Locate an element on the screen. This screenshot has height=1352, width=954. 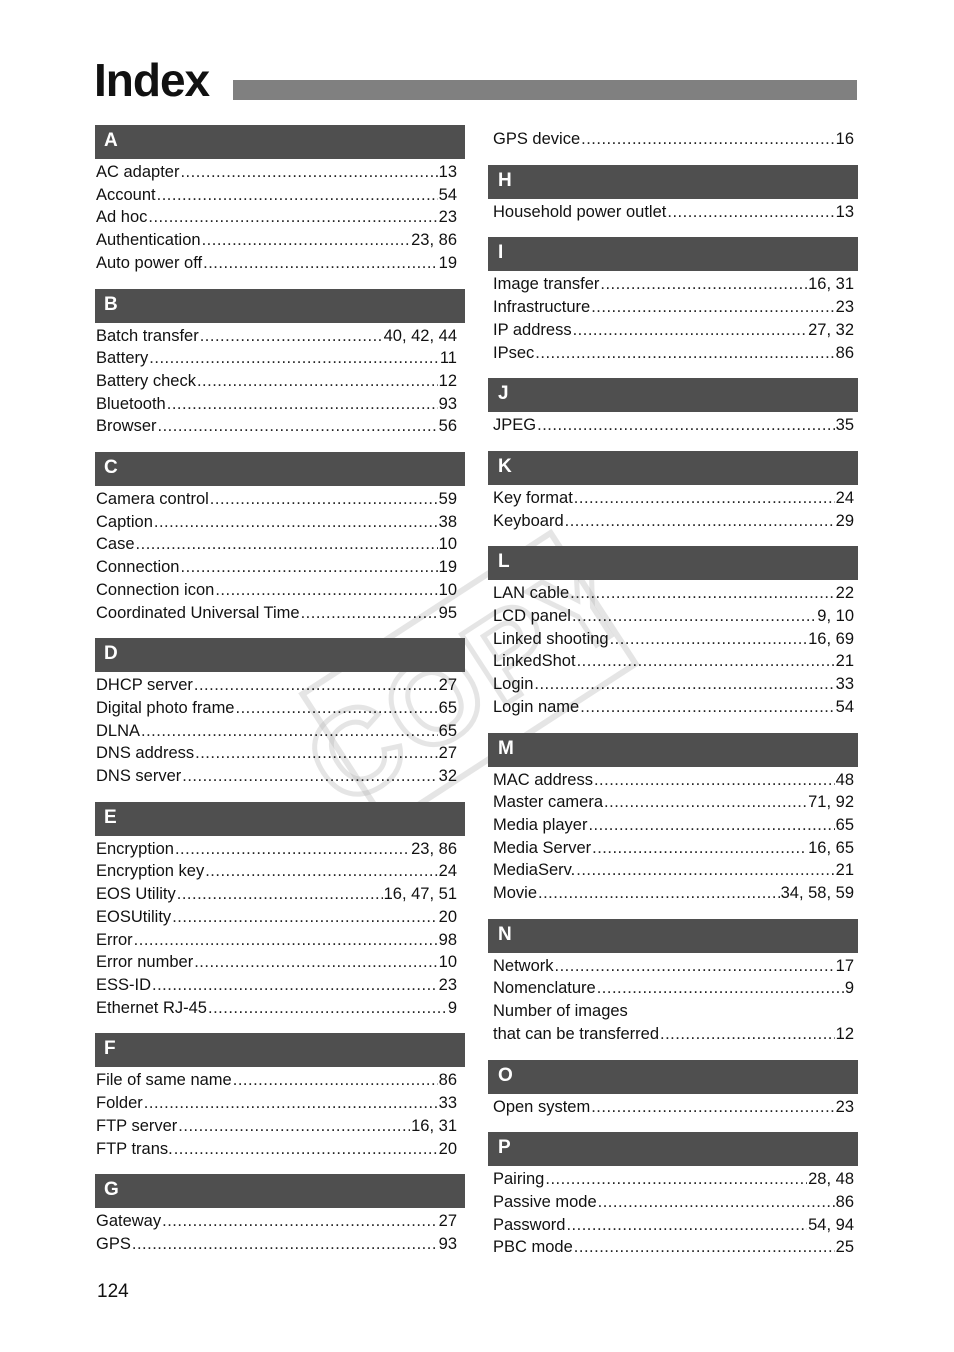
entry-pages: 71, 92 is located at coordinates (831, 802).